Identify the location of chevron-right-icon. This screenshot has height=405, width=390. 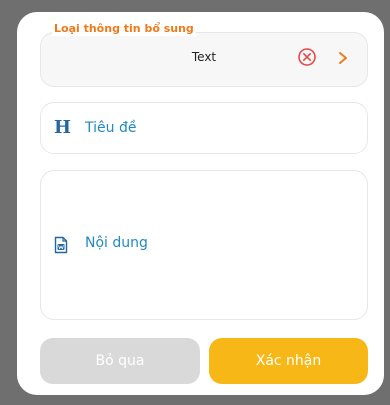
(343, 57).